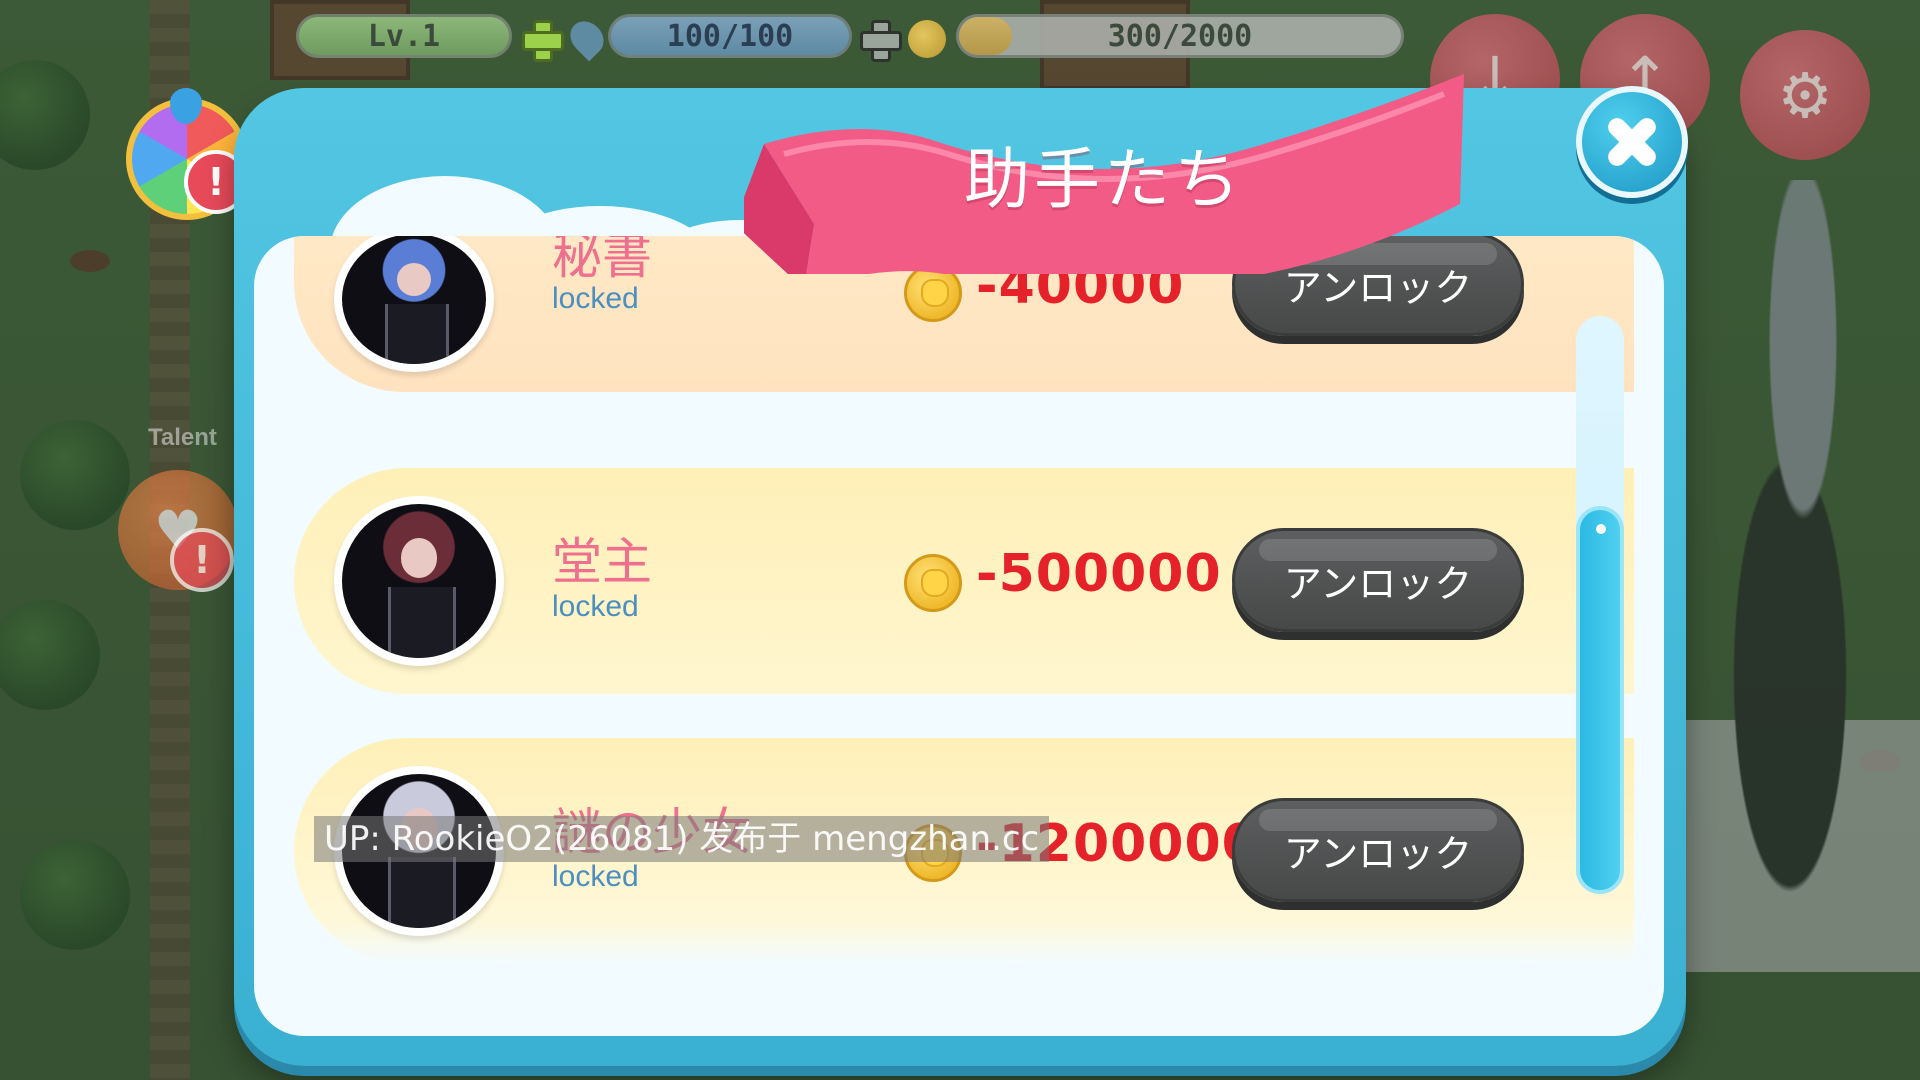 The height and width of the screenshot is (1080, 1920). I want to click on list-item: 堂主 locked -500000 アンロック, so click(964, 581).